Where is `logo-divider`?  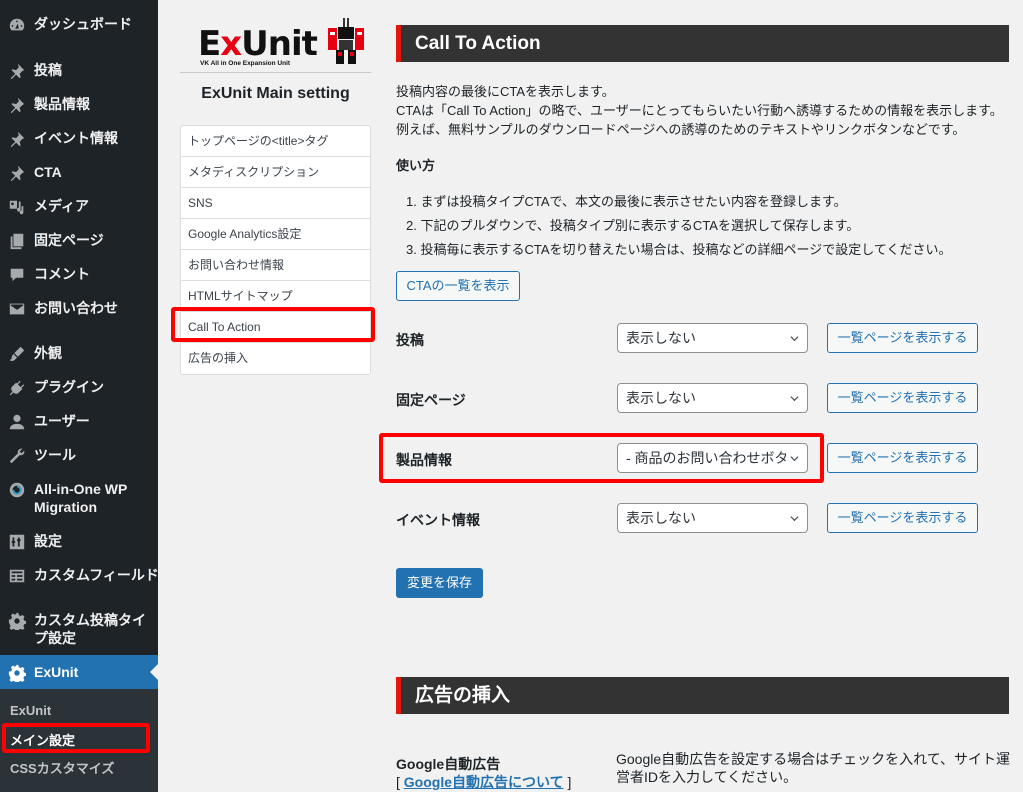
logo-divider is located at coordinates (275, 72).